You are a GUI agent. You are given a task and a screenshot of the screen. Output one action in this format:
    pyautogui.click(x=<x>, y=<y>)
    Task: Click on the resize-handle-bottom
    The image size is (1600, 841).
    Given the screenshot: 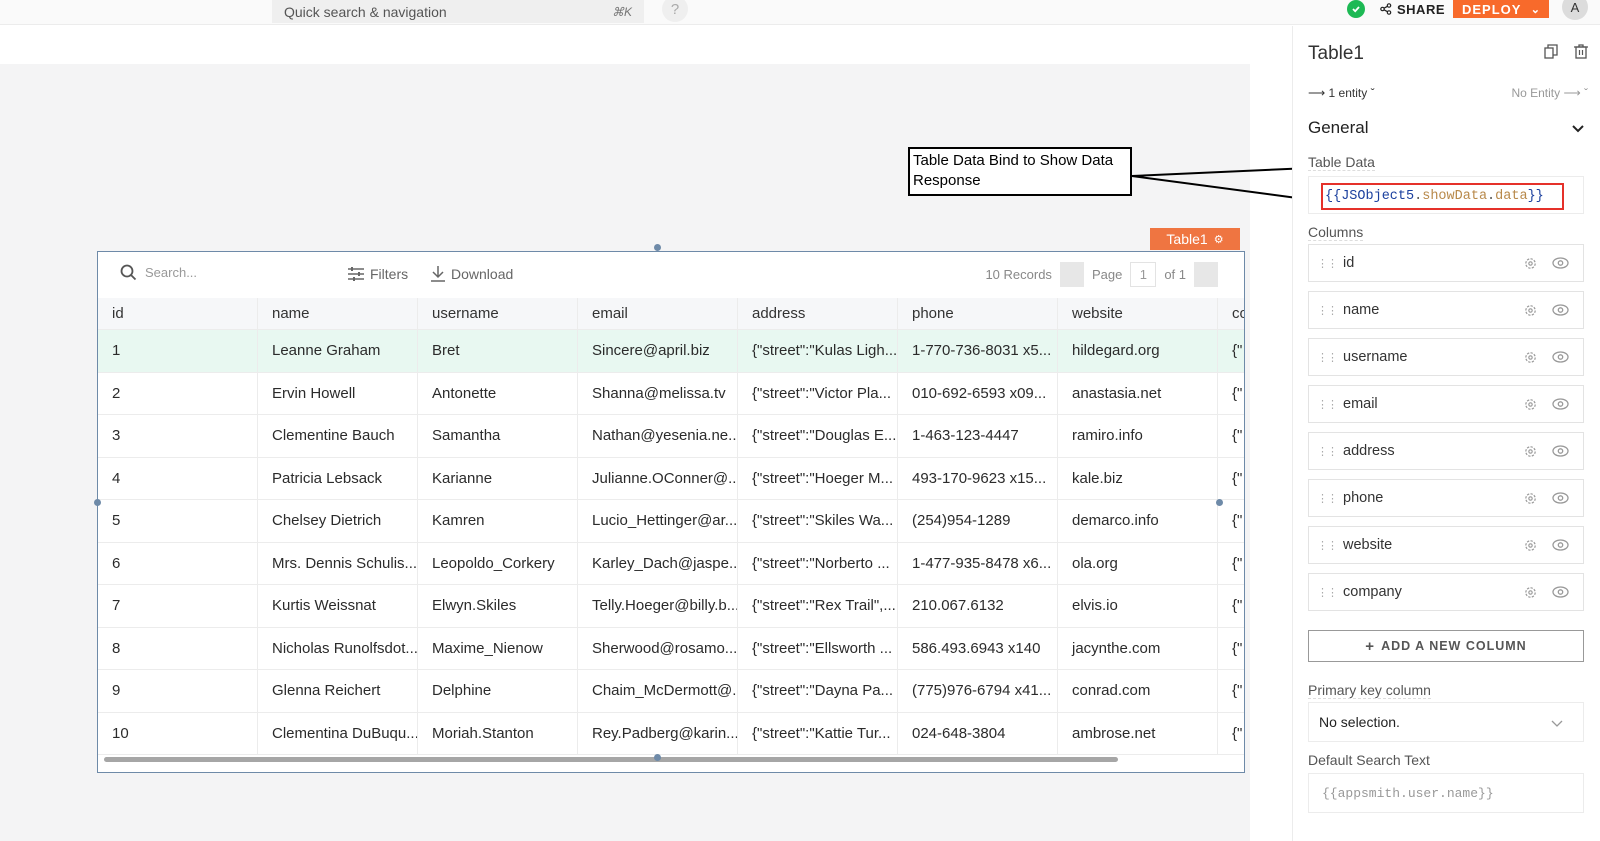 What is the action you would take?
    pyautogui.click(x=657, y=757)
    